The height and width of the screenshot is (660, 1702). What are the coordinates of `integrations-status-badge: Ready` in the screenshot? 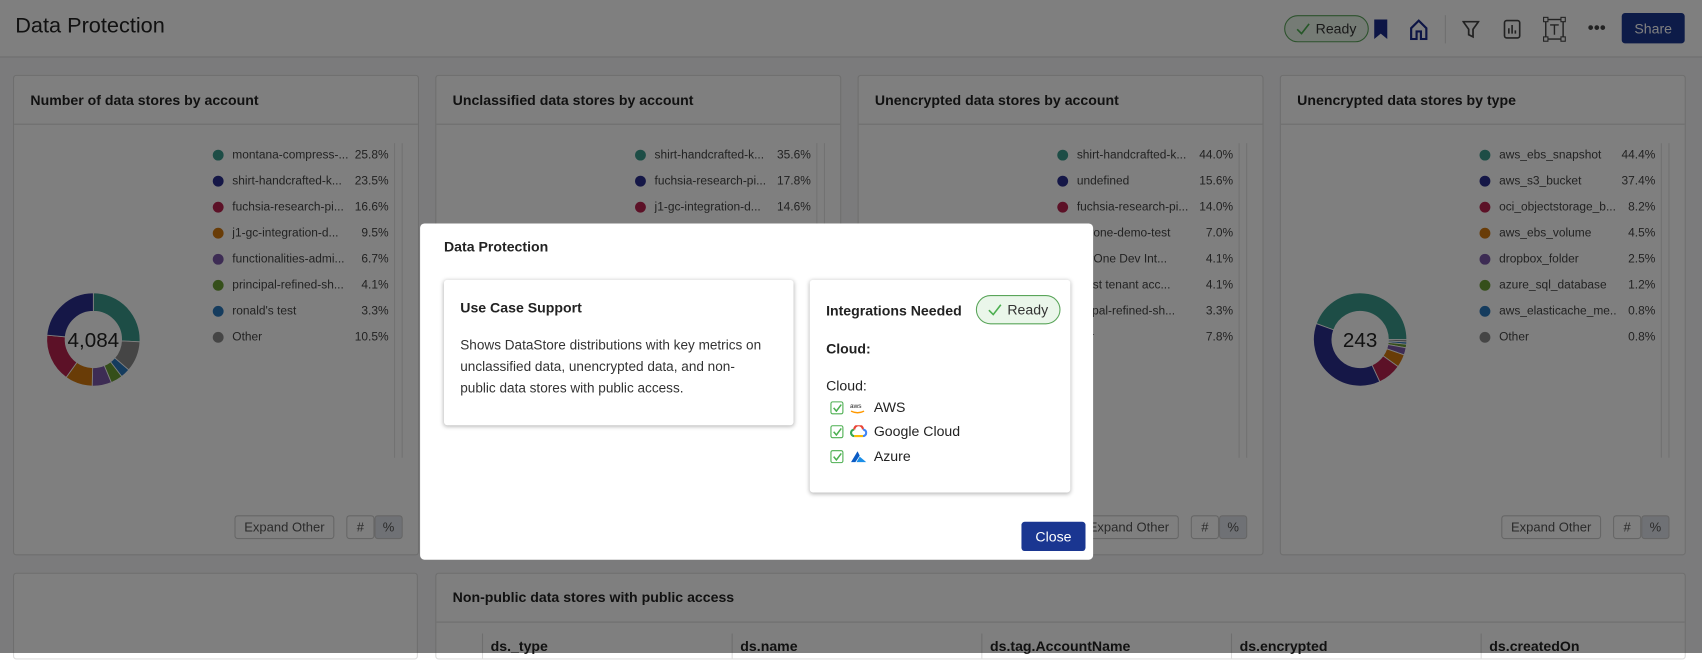 It's located at (1018, 310).